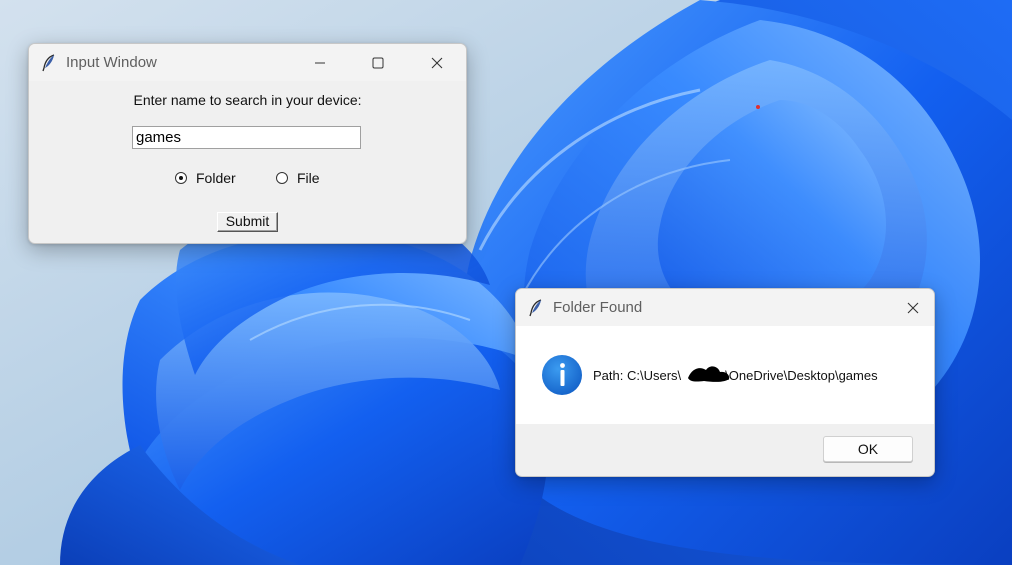 The image size is (1012, 565). I want to click on minimize-icon, so click(320, 62).